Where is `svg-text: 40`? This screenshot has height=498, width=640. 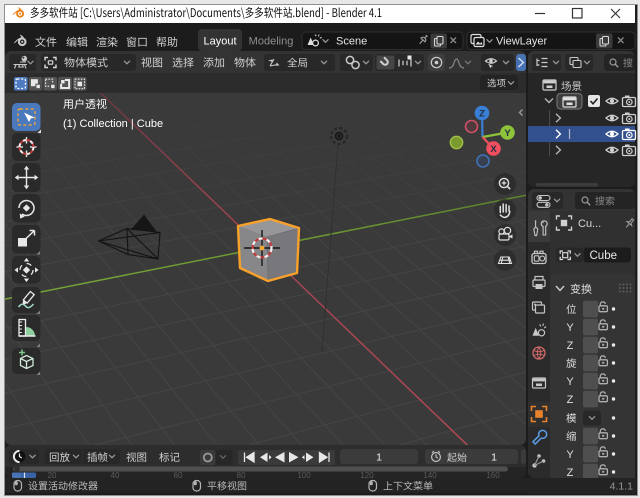
svg-text: 40 is located at coordinates (115, 475).